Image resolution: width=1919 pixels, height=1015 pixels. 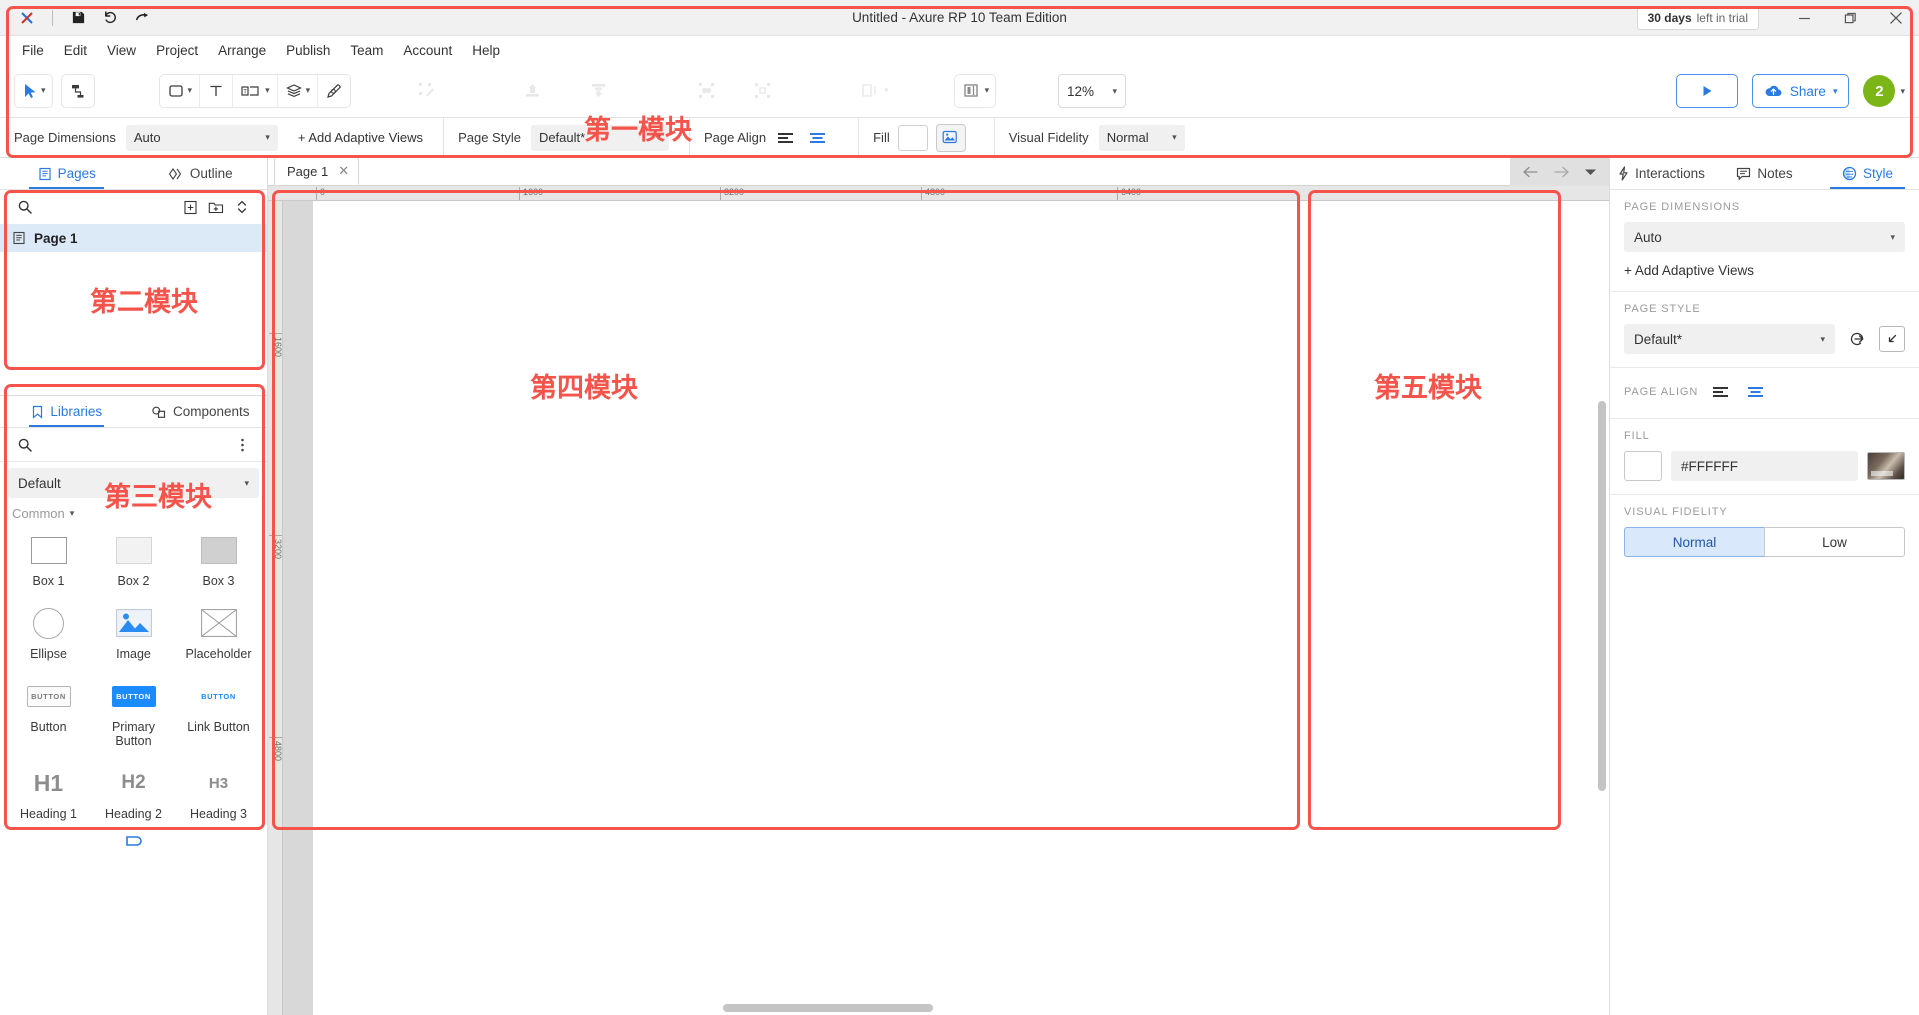 I want to click on widget-box-1: Box 1, so click(x=48, y=559).